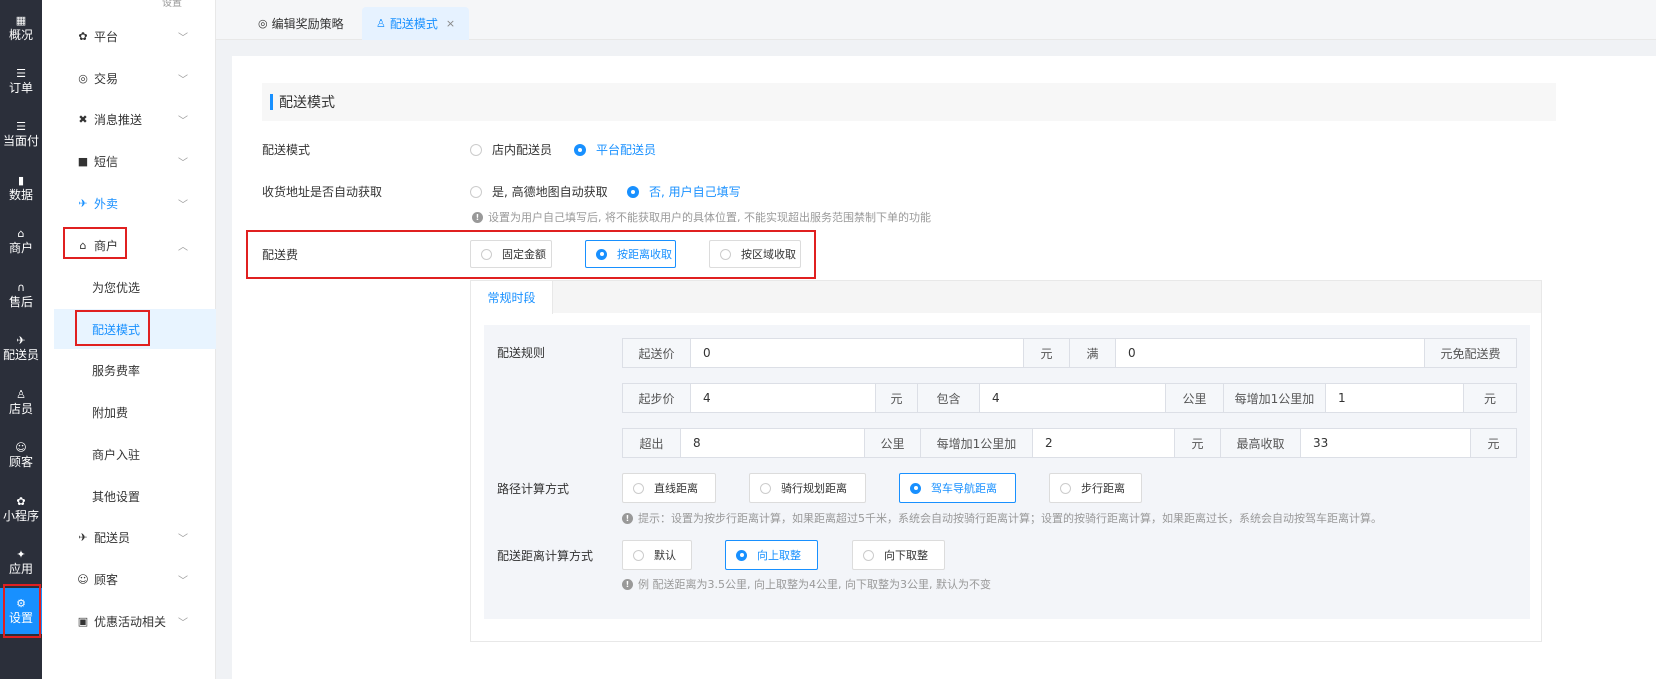 This screenshot has width=1656, height=679. Describe the element at coordinates (129, 245) in the screenshot. I see `menu-item-merchant: ⌂ 商户 ︿` at that location.